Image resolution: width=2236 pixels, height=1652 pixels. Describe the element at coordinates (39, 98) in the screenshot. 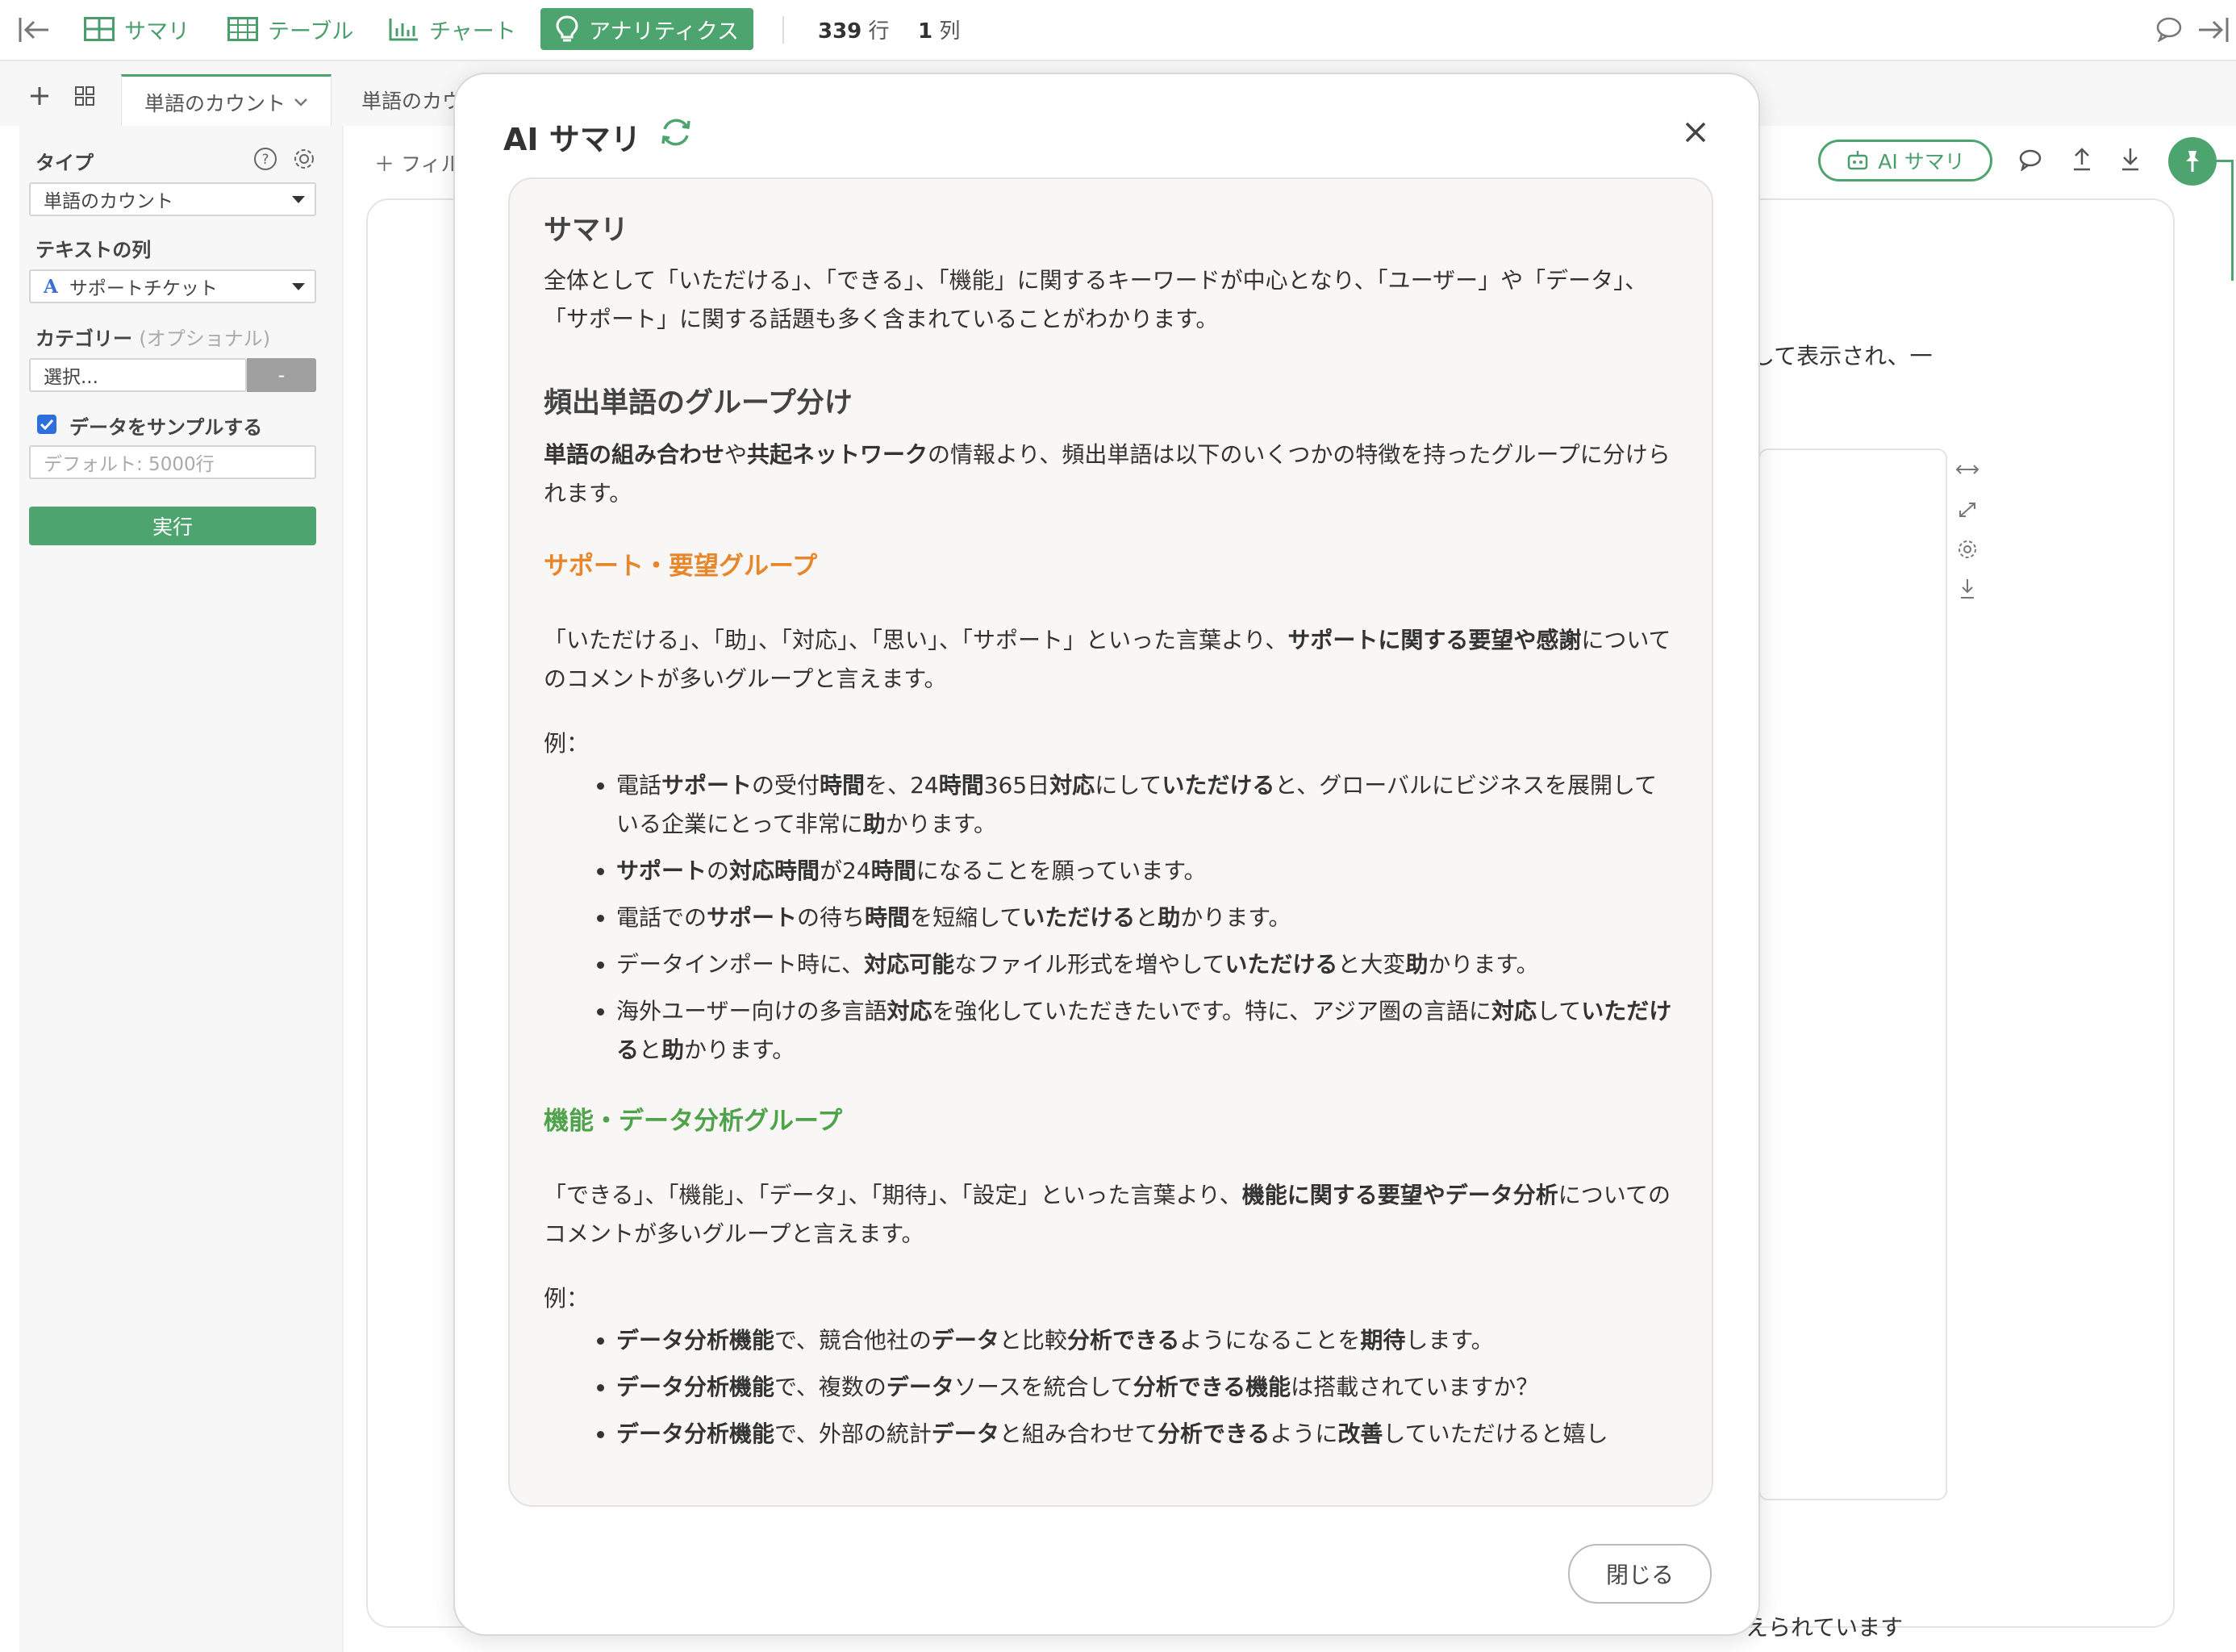

I see `add-tab-icon` at that location.